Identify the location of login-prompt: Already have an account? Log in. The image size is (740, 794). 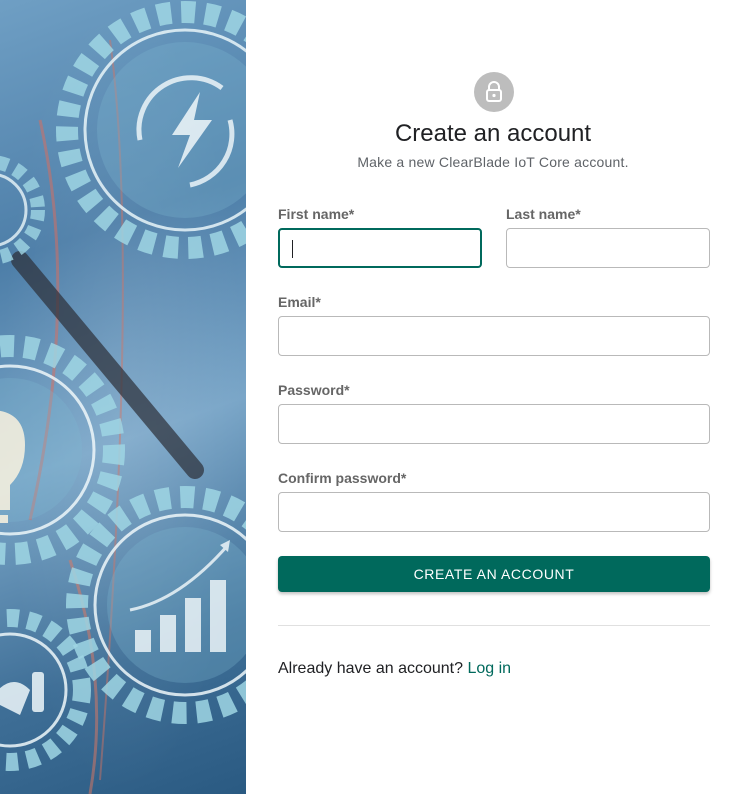
(394, 669).